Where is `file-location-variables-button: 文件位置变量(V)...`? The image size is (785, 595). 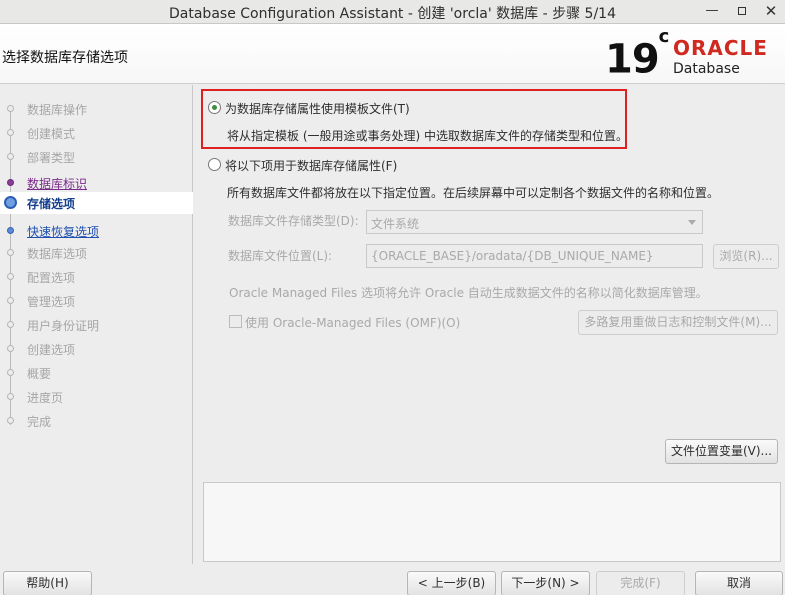
file-location-variables-button: 文件位置变量(V)... is located at coordinates (721, 451).